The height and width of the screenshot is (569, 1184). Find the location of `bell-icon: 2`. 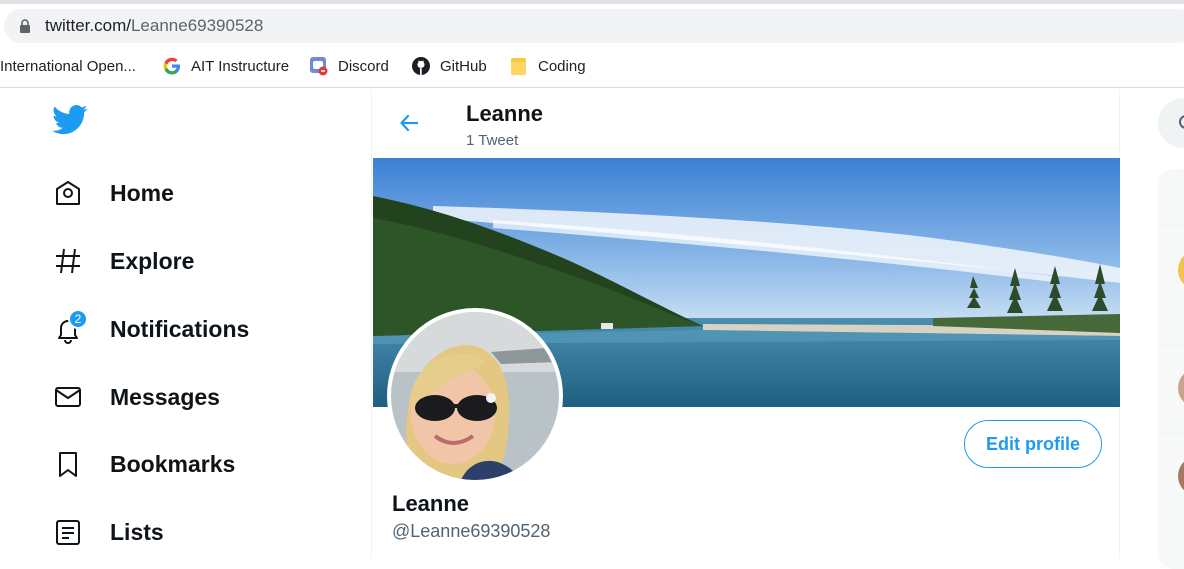

bell-icon: 2 is located at coordinates (70, 327).